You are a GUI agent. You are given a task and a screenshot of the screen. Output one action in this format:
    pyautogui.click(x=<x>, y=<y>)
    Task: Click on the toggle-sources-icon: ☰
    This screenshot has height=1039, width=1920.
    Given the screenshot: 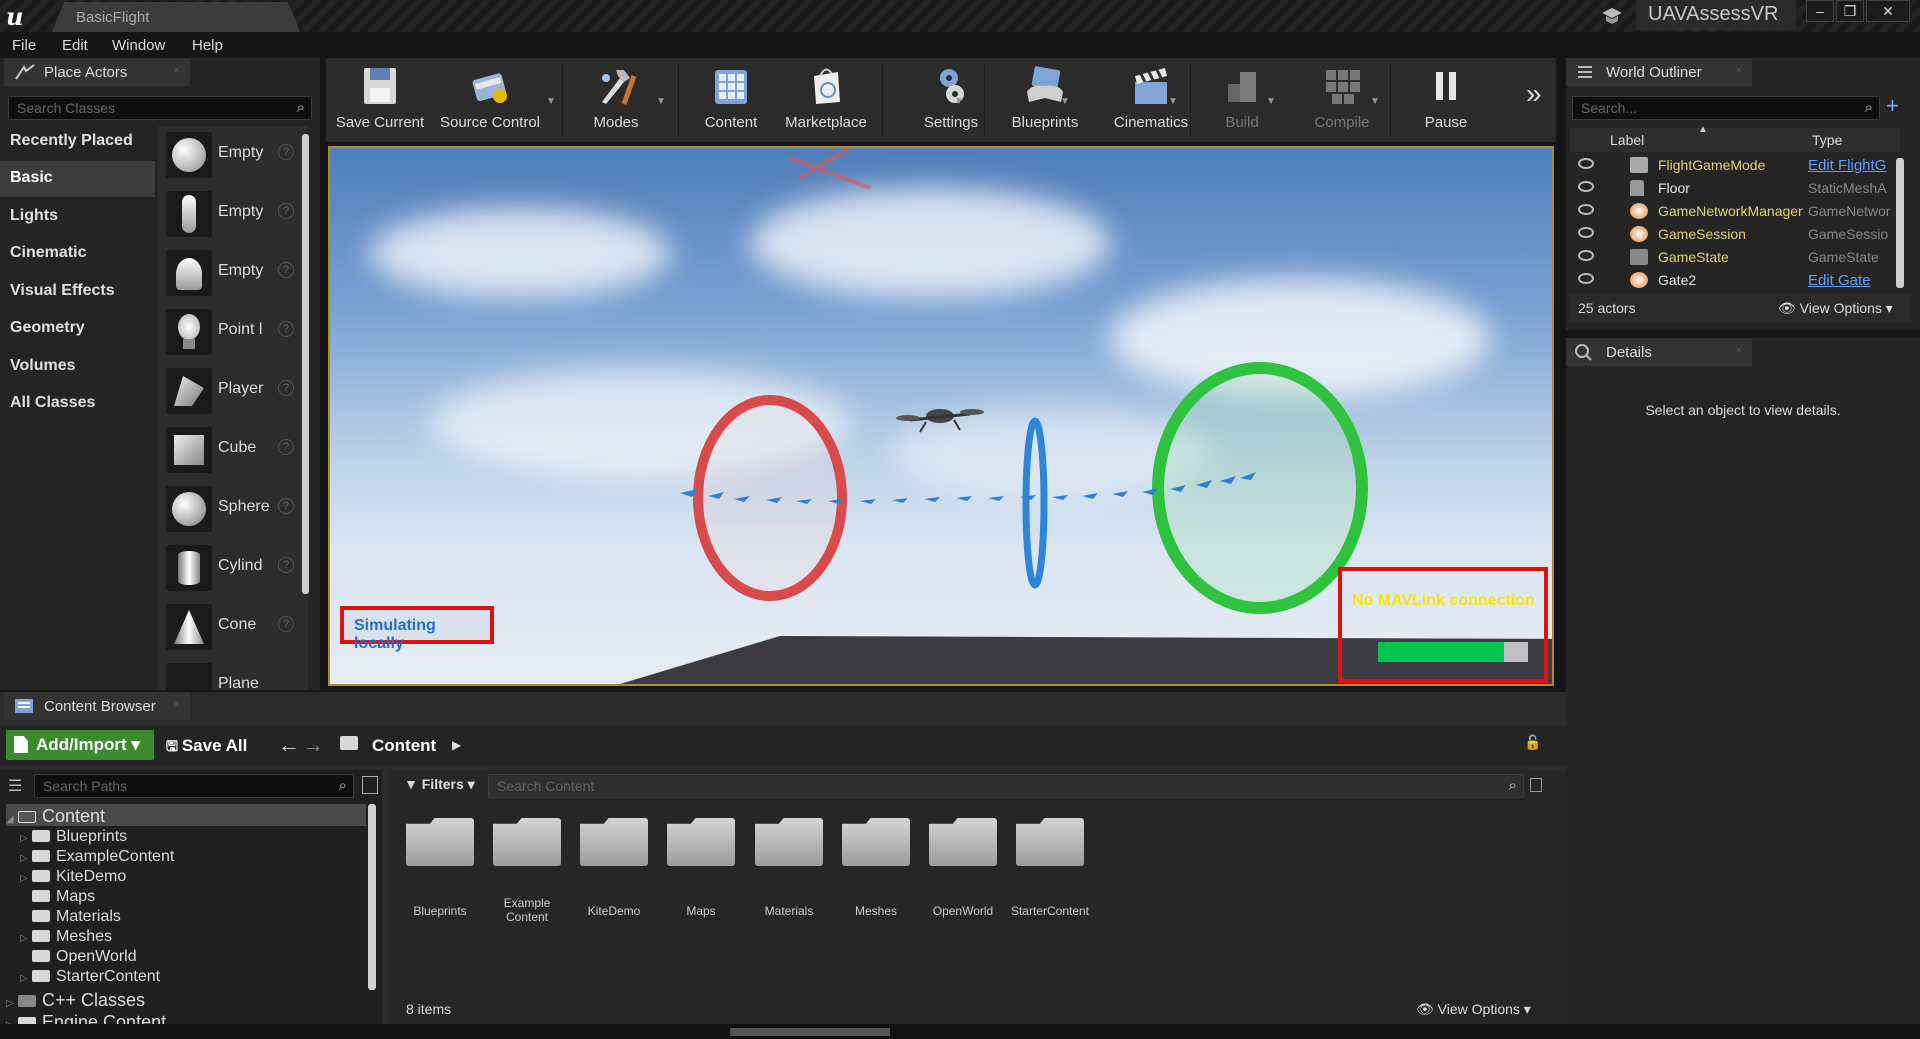 What is the action you would take?
    pyautogui.click(x=15, y=786)
    